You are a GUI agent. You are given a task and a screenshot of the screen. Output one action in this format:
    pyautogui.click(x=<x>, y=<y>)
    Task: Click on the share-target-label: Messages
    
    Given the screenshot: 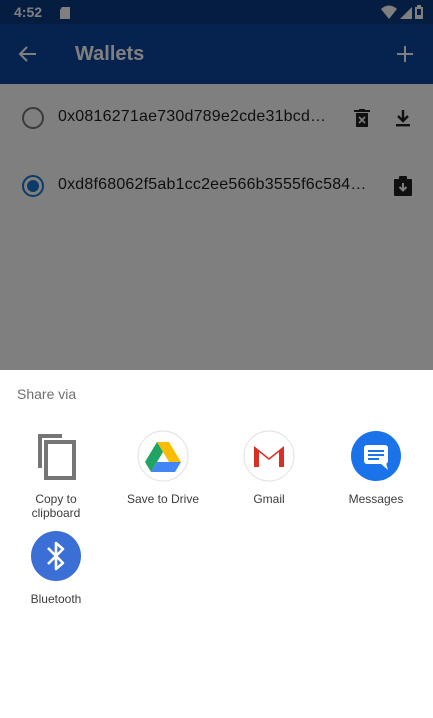 What is the action you would take?
    pyautogui.click(x=376, y=499)
    